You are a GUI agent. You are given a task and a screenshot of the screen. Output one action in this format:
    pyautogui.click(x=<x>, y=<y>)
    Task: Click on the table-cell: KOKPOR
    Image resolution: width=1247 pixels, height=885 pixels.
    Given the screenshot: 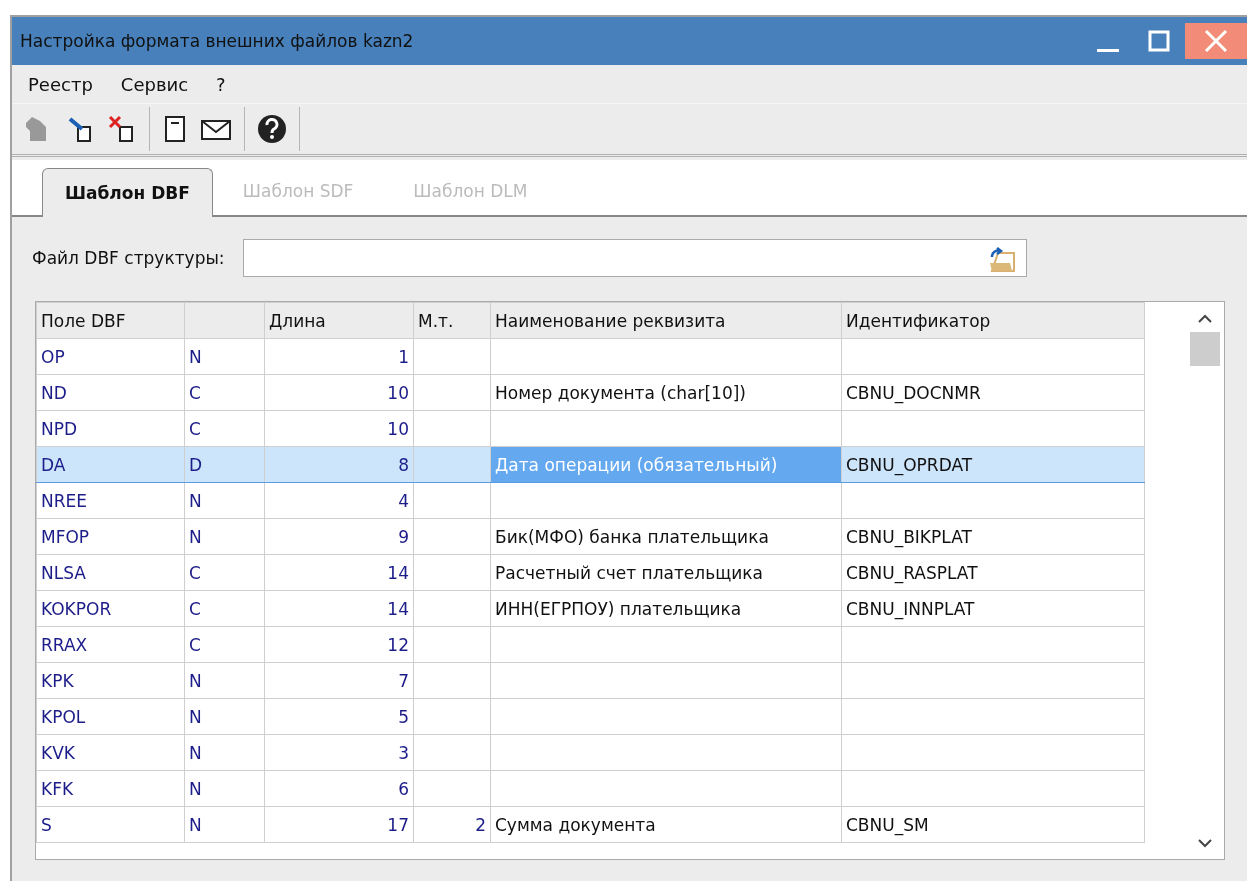 What is the action you would take?
    pyautogui.click(x=110, y=608)
    